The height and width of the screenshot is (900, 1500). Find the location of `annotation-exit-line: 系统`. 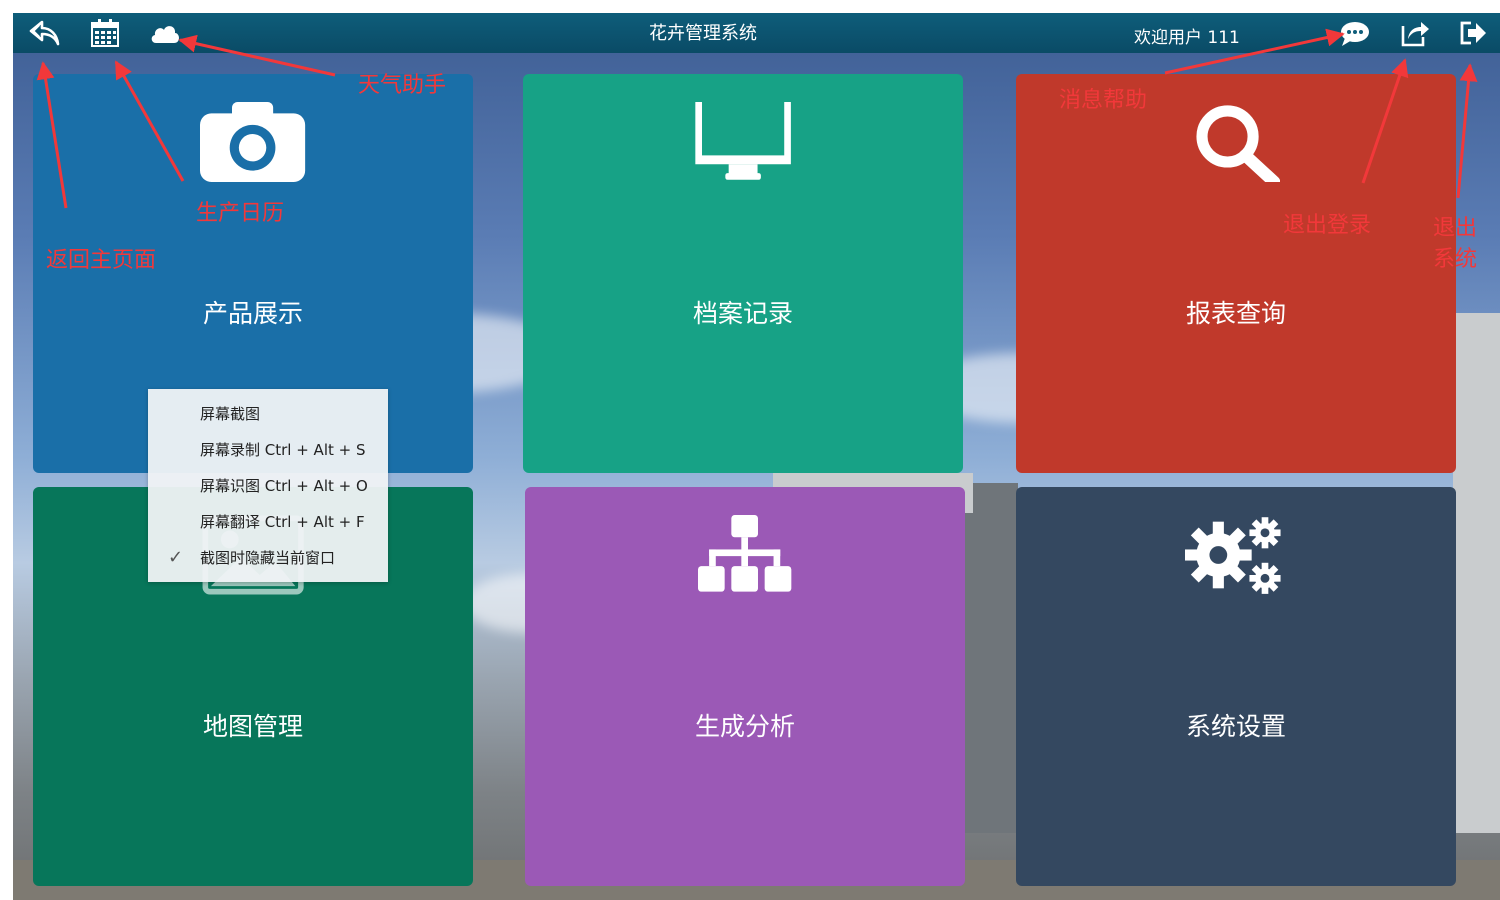

annotation-exit-line: 系统 is located at coordinates (1455, 259).